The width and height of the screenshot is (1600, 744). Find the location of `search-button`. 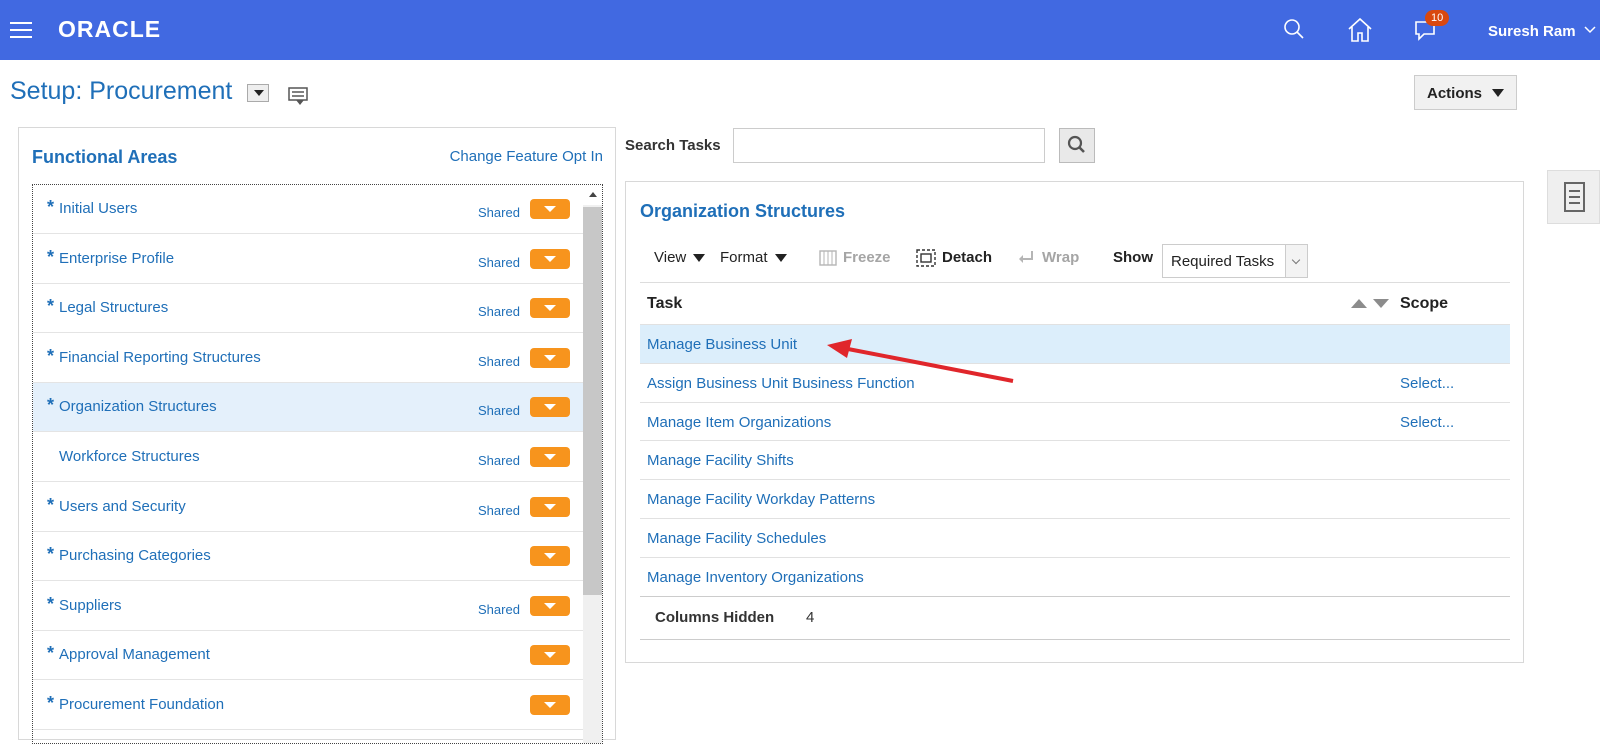

search-button is located at coordinates (1077, 145).